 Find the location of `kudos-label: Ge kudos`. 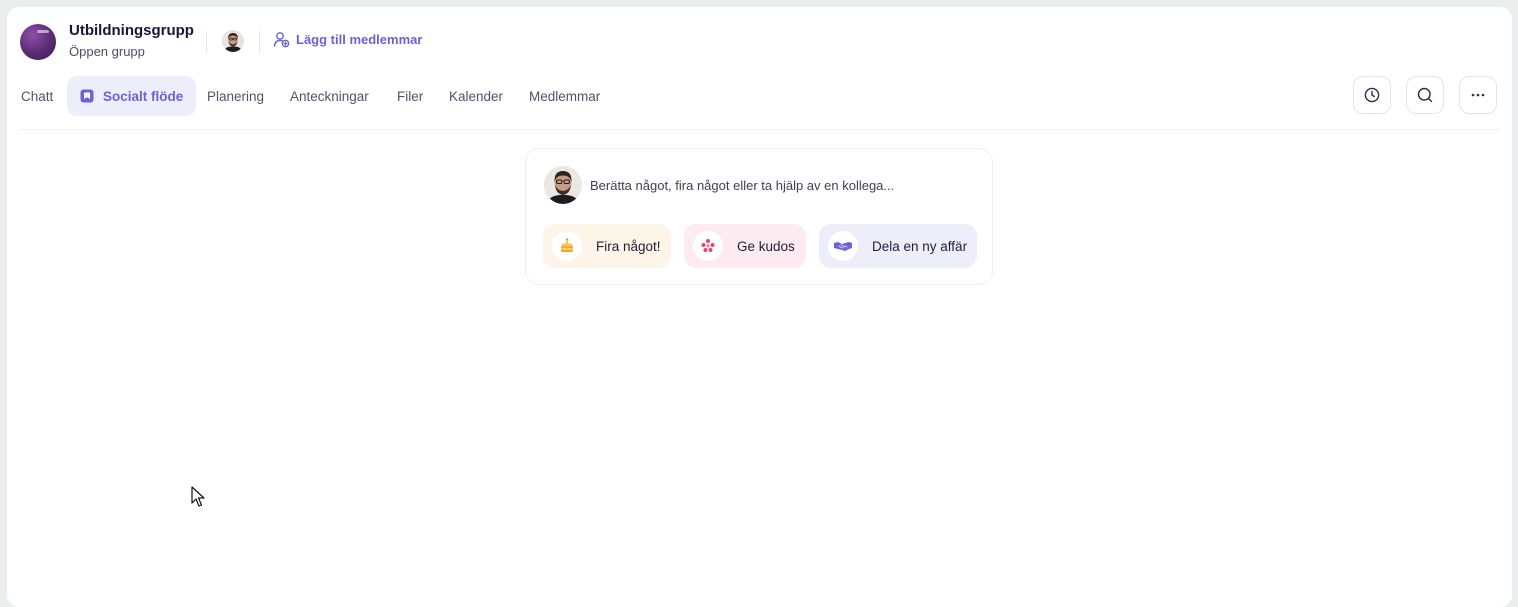

kudos-label: Ge kudos is located at coordinates (766, 246).